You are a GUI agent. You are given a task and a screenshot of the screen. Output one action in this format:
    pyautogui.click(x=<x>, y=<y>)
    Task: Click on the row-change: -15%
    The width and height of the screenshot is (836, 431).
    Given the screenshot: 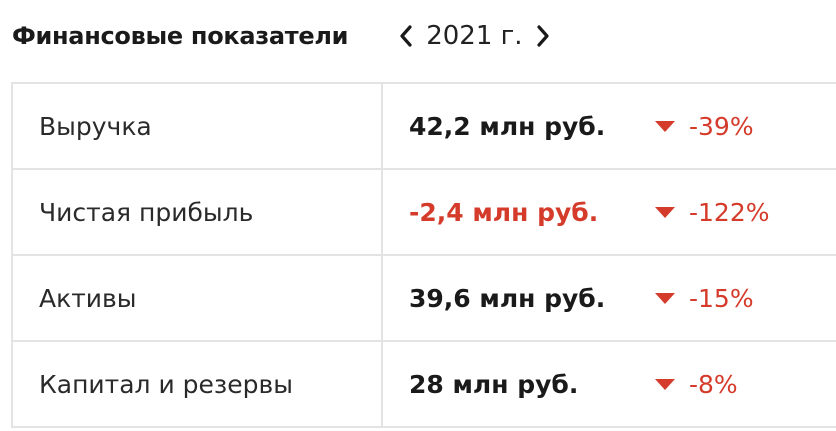 What is the action you would take?
    pyautogui.click(x=704, y=298)
    